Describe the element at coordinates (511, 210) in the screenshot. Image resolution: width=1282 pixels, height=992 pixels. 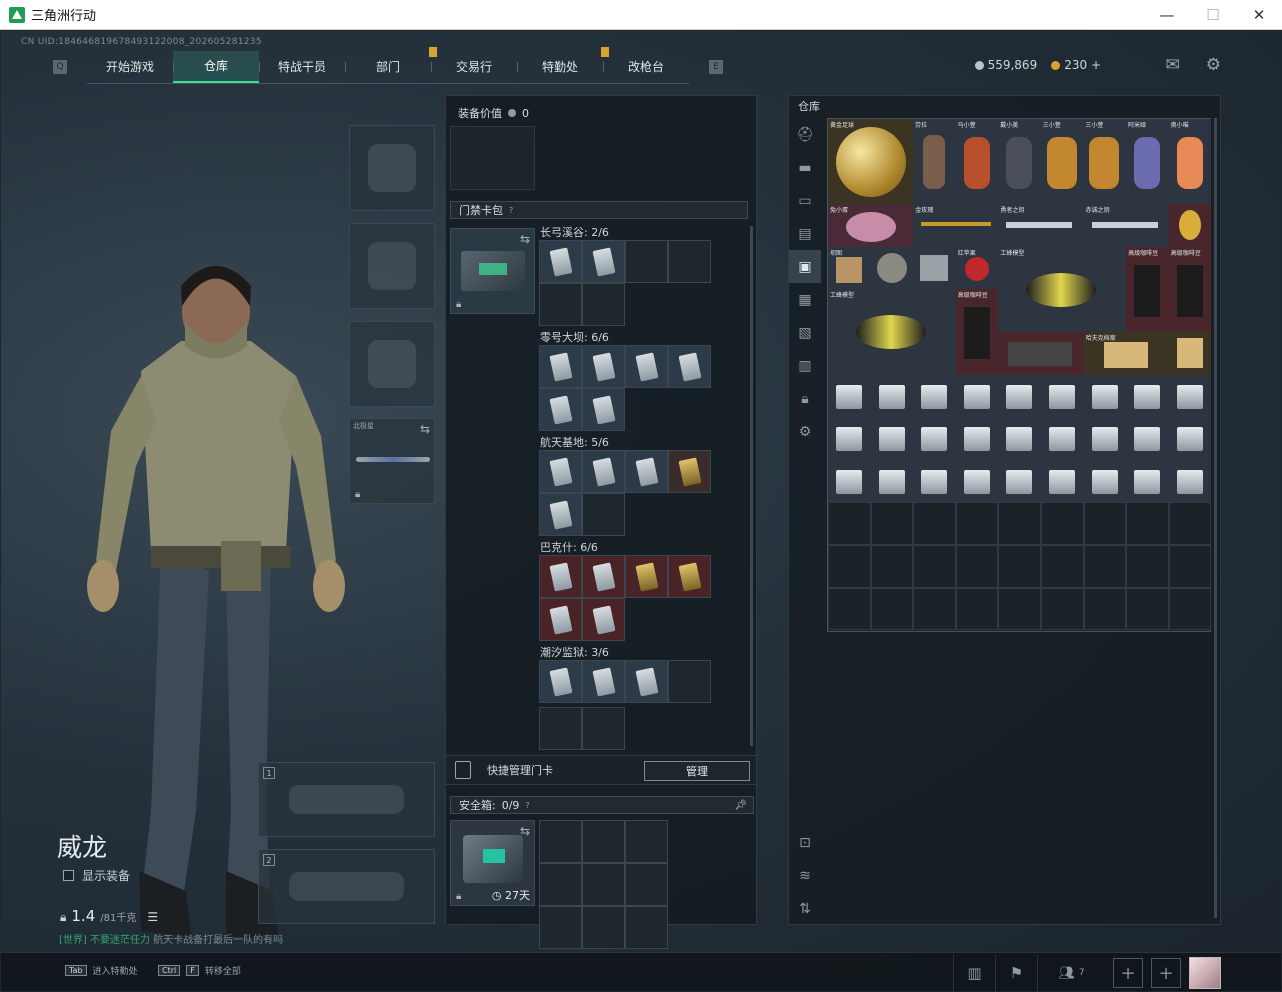
I see `help-icon: ?` at that location.